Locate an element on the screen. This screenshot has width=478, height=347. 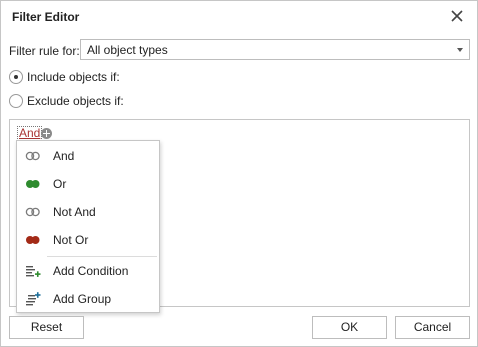
chevron-down-icon is located at coordinates (460, 50).